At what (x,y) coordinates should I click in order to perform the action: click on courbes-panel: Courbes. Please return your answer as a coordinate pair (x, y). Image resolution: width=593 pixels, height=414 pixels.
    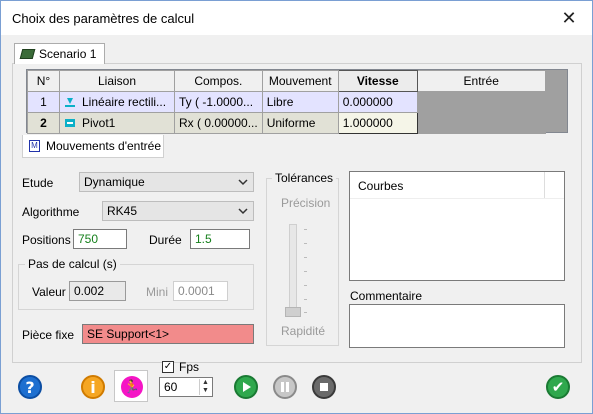
    Looking at the image, I should click on (457, 226).